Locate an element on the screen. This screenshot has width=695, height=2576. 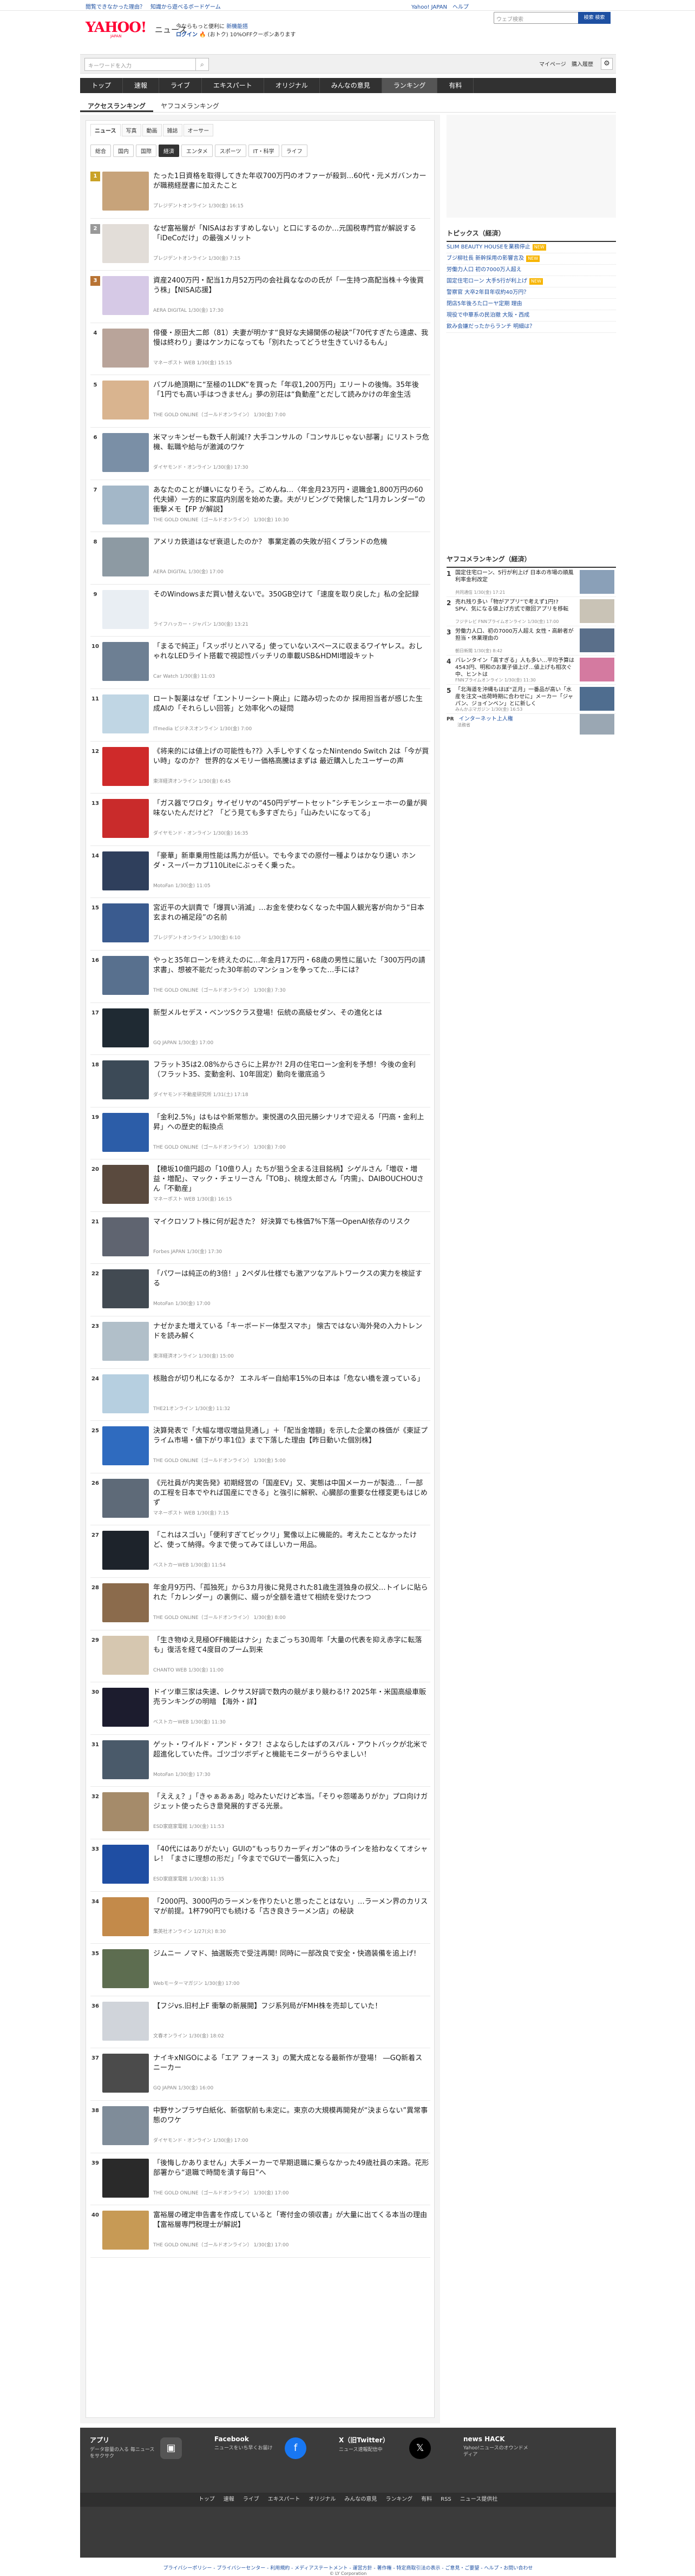
topic-link: 労働力人口 初の7000万人超え is located at coordinates (531, 271).